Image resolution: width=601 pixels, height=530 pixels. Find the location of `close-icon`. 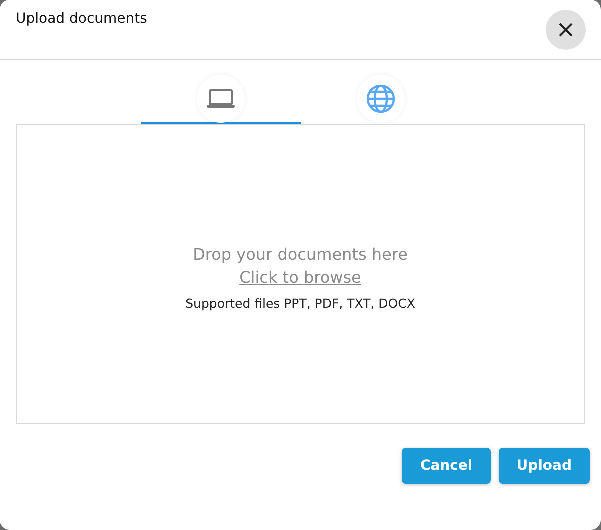

close-icon is located at coordinates (566, 30).